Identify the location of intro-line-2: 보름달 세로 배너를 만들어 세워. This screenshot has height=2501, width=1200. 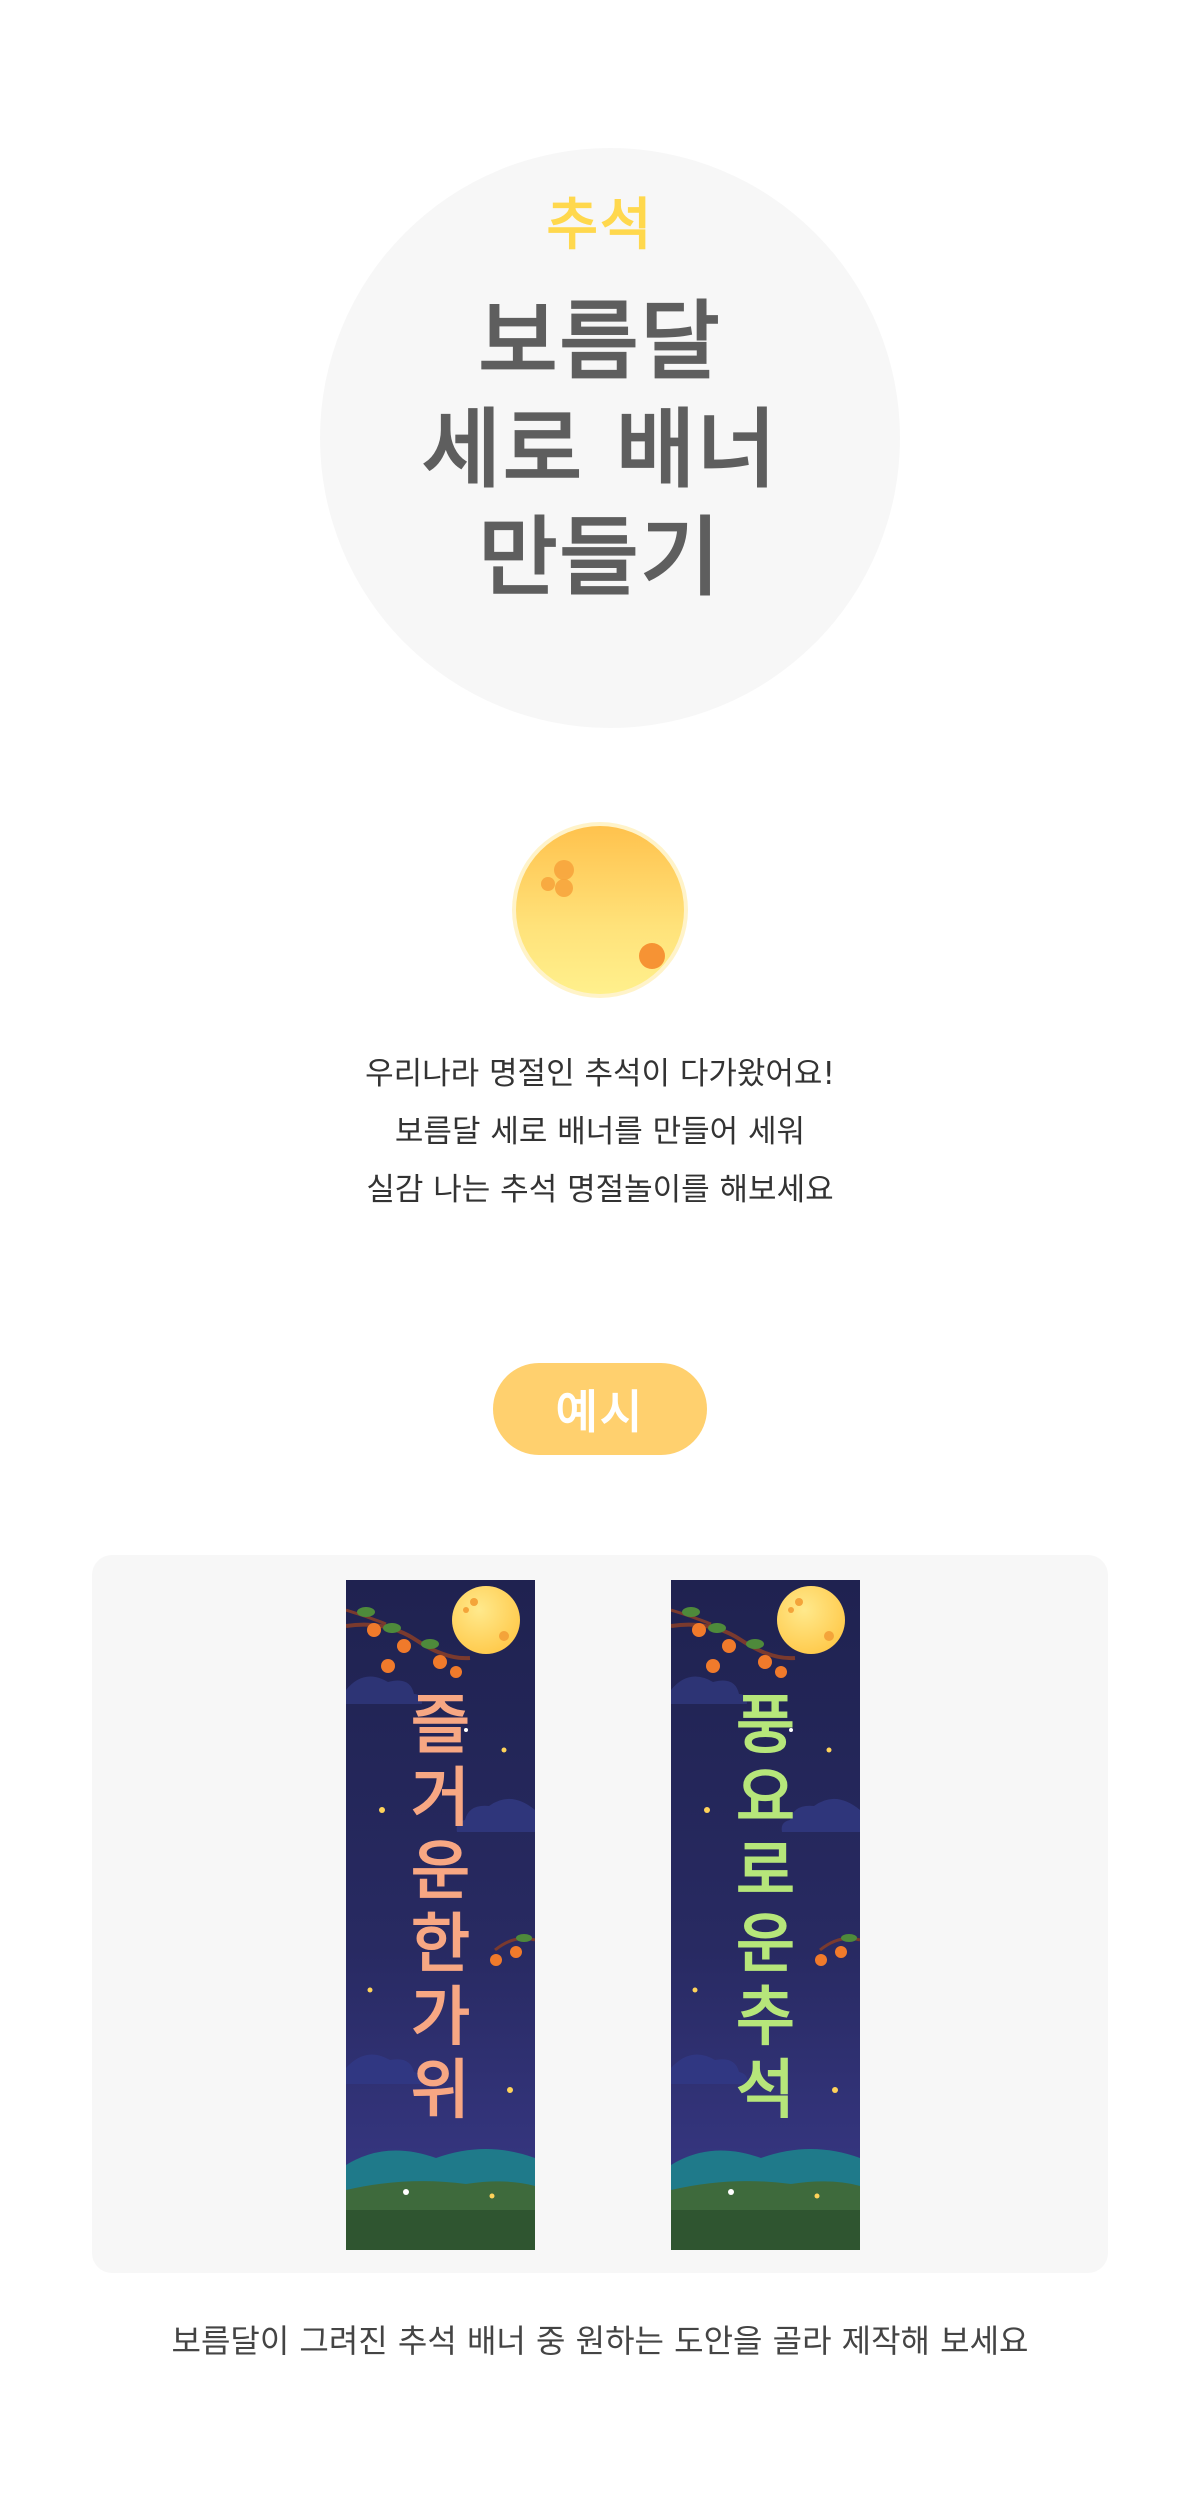
(600, 1132).